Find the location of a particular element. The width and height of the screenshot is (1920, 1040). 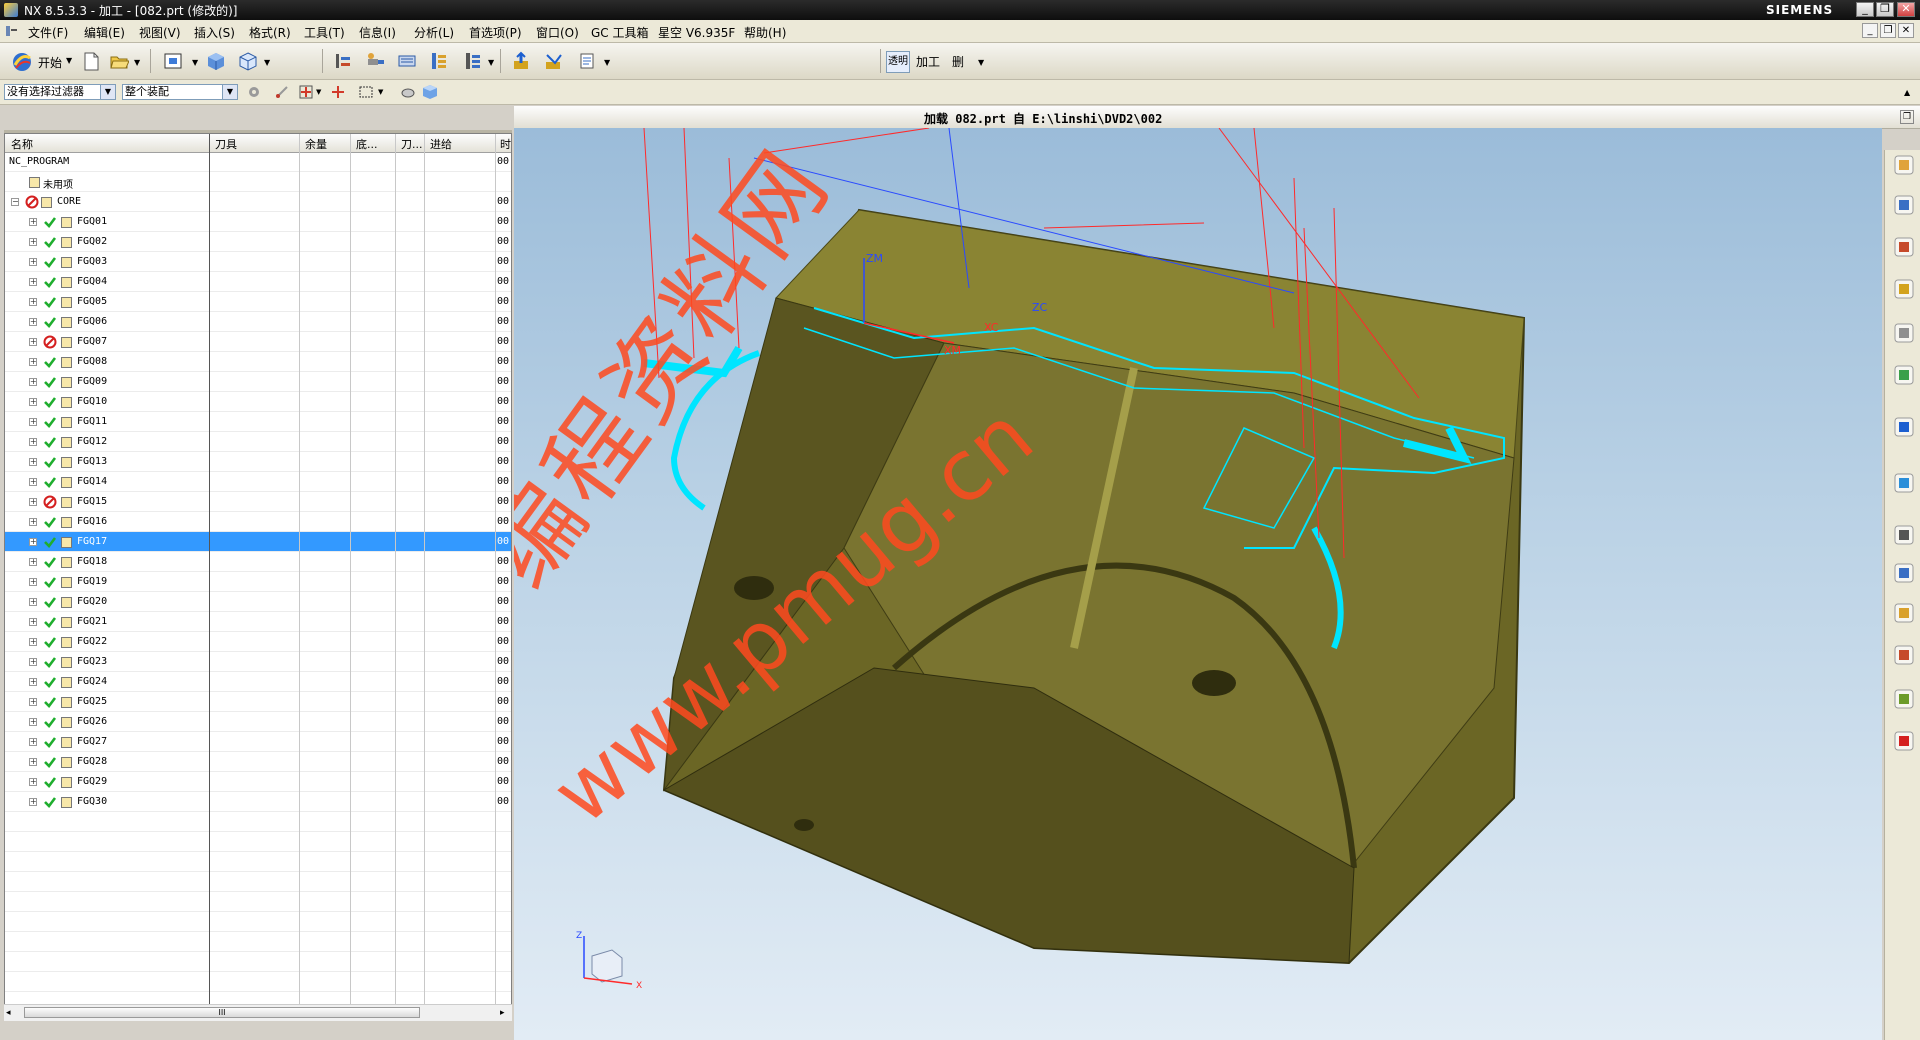

transparent-toggle-button: 透明 is located at coordinates (898, 62).